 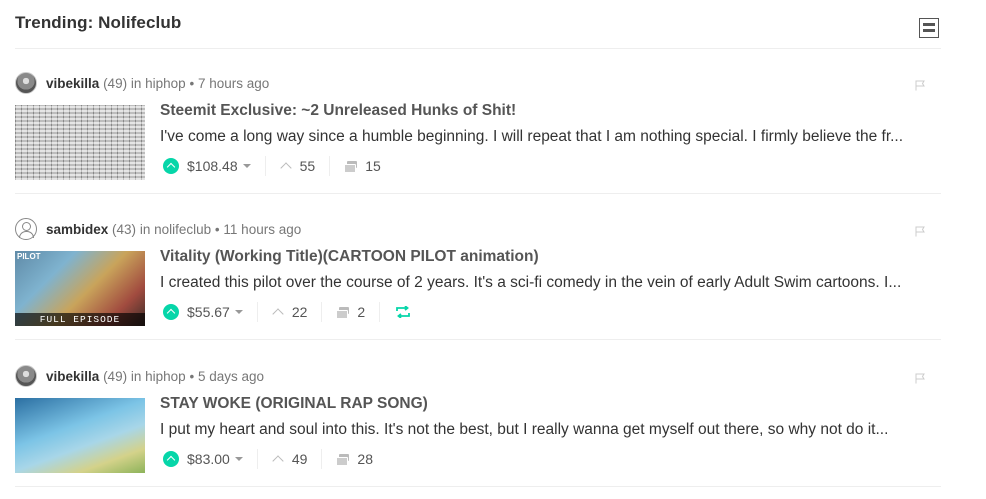 What do you see at coordinates (182, 229) in the screenshot?
I see `category-link: nolifeclub` at bounding box center [182, 229].